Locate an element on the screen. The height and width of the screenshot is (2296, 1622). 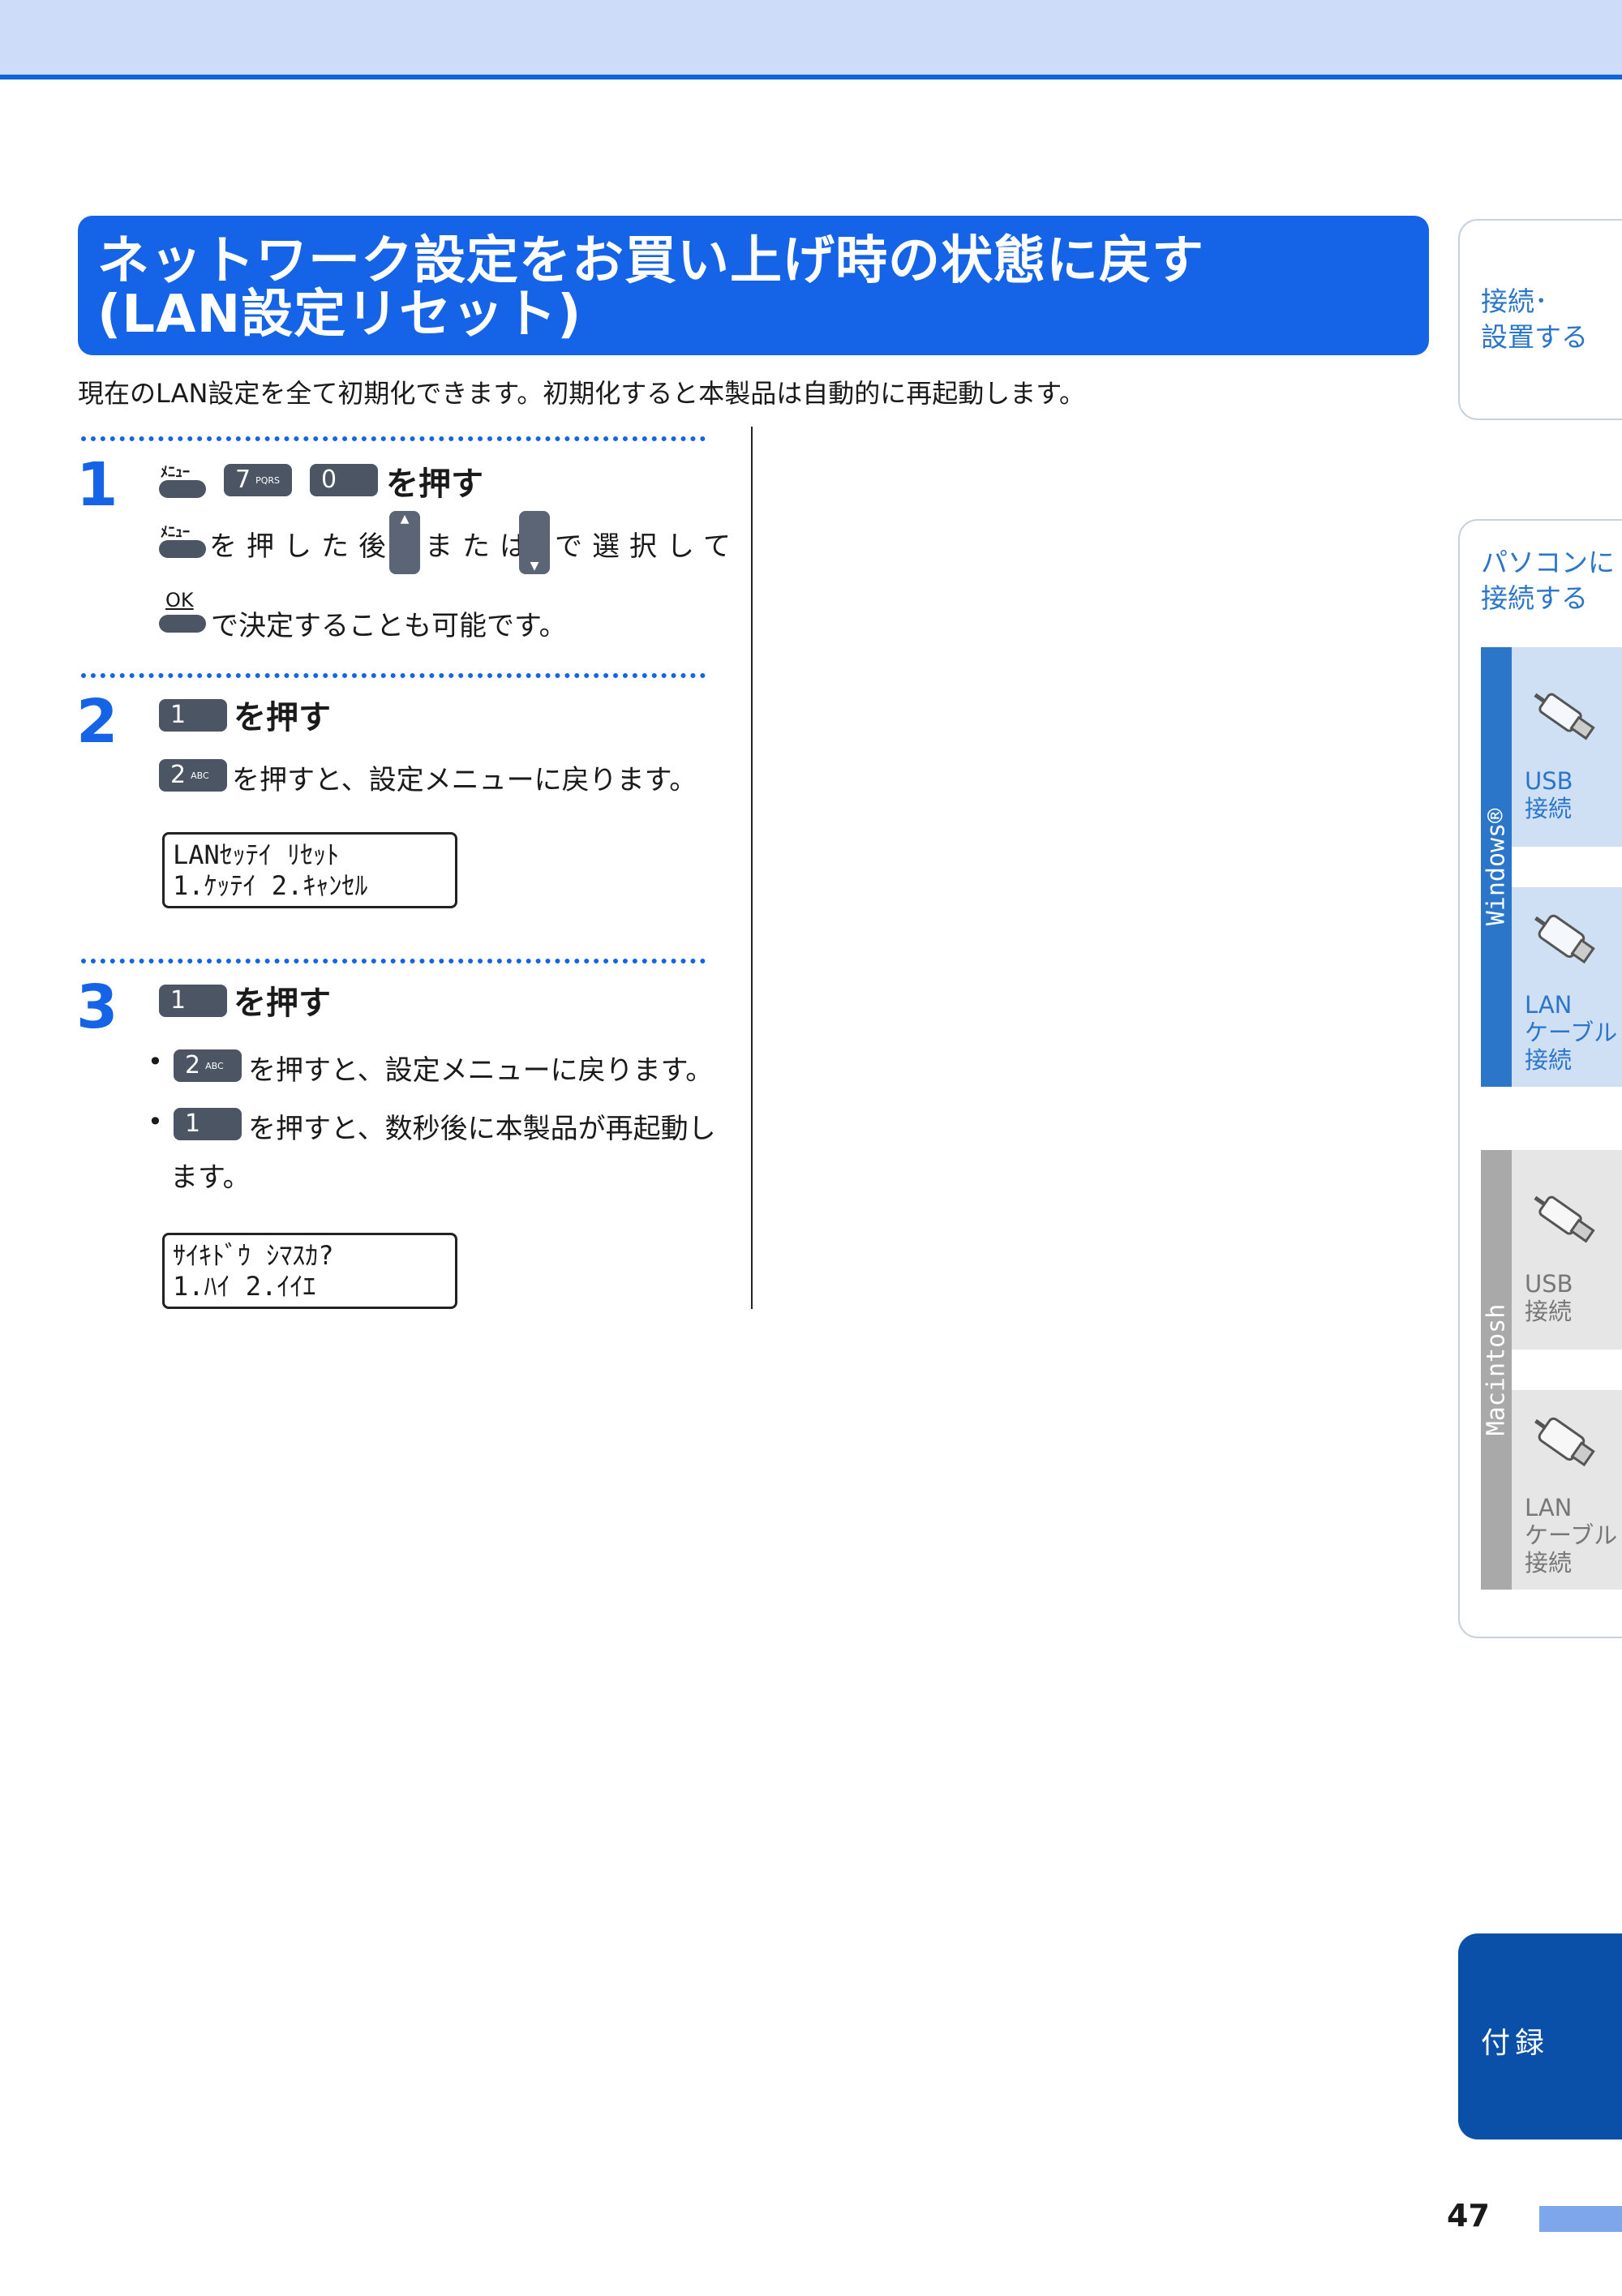
ok-key-label: OK is located at coordinates (180, 600).